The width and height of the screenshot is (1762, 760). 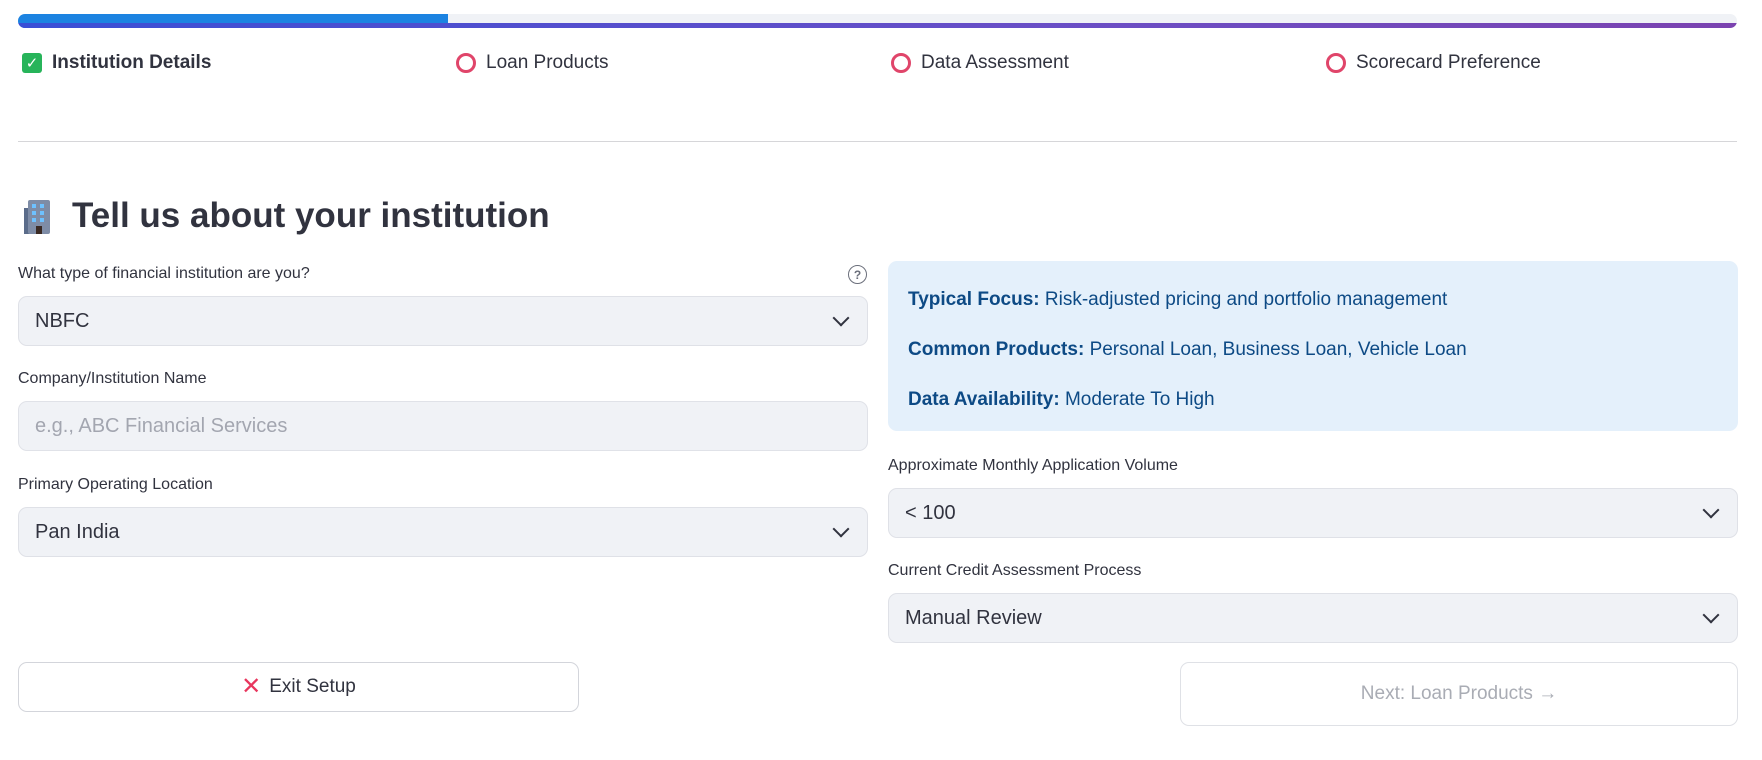 What do you see at coordinates (877, 21) in the screenshot?
I see `progress-bar` at bounding box center [877, 21].